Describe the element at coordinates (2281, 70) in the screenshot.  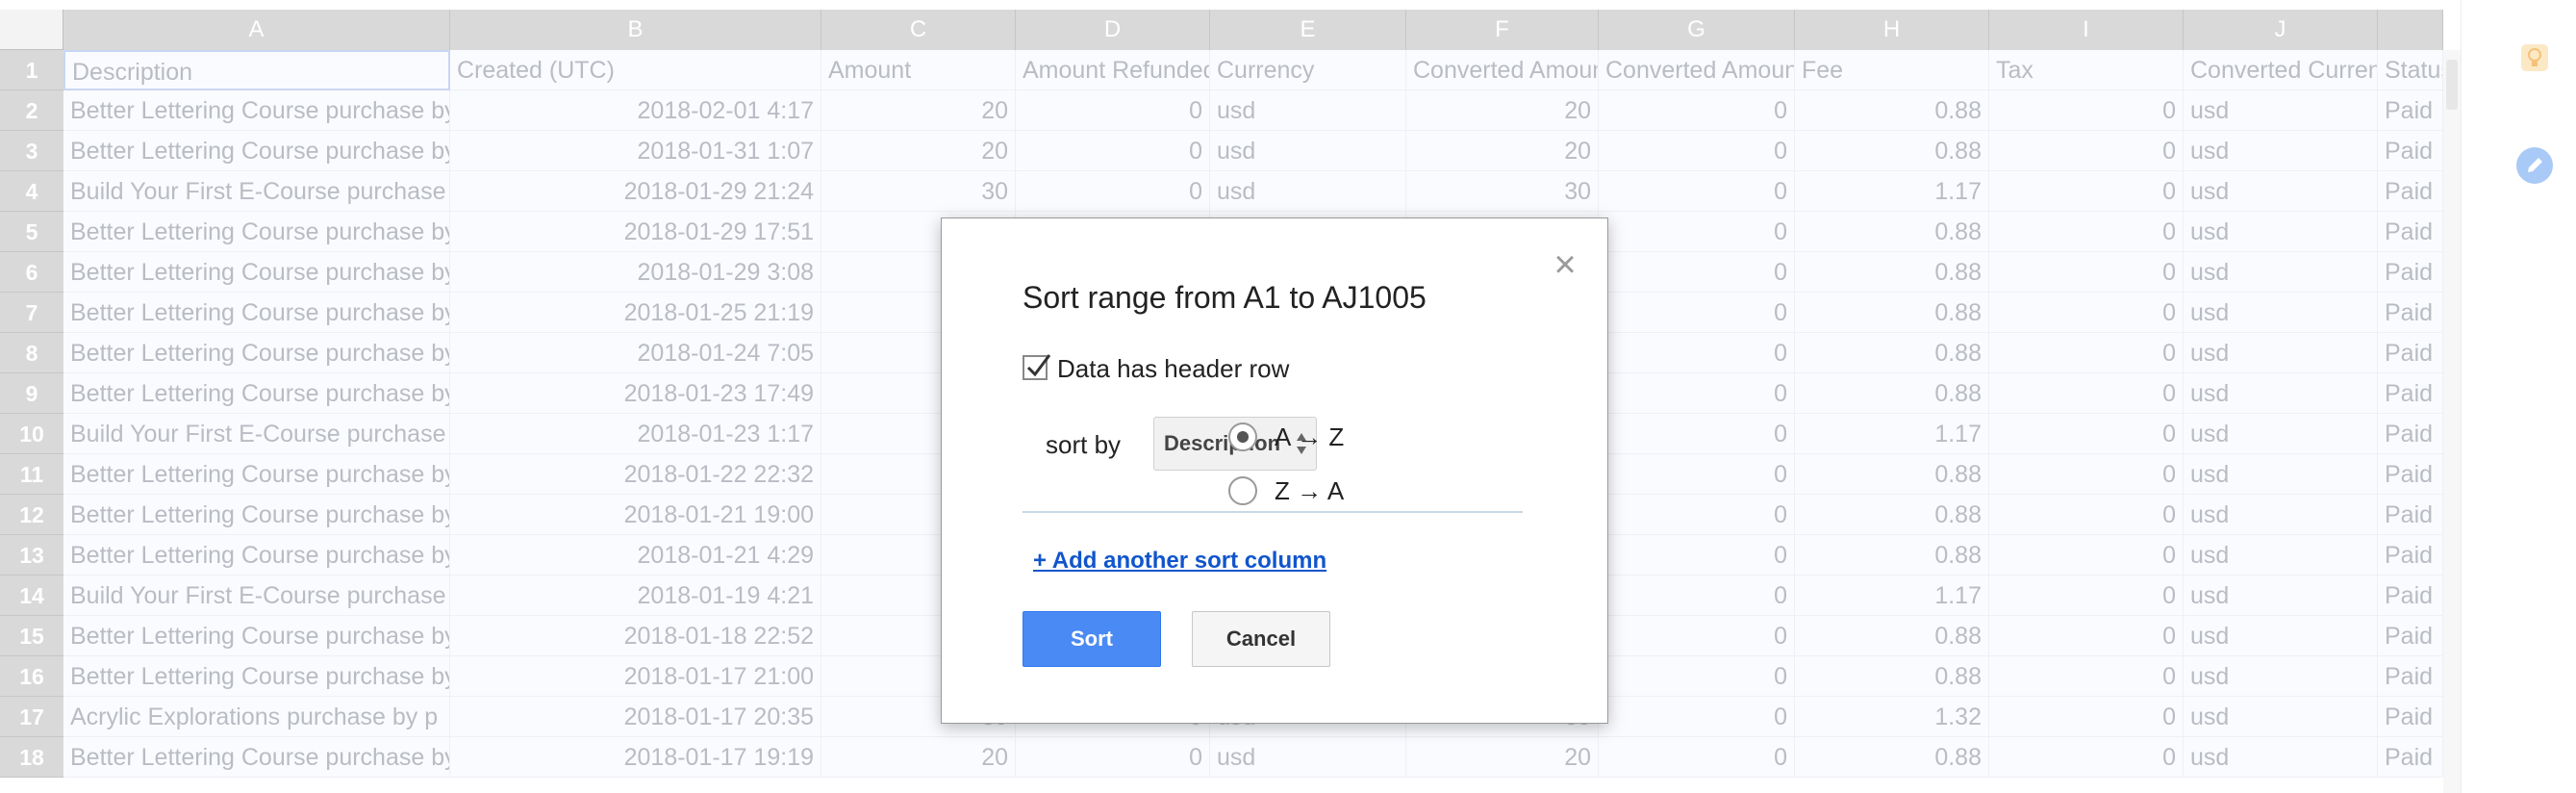
I see `header-cell: Converted Currency` at that location.